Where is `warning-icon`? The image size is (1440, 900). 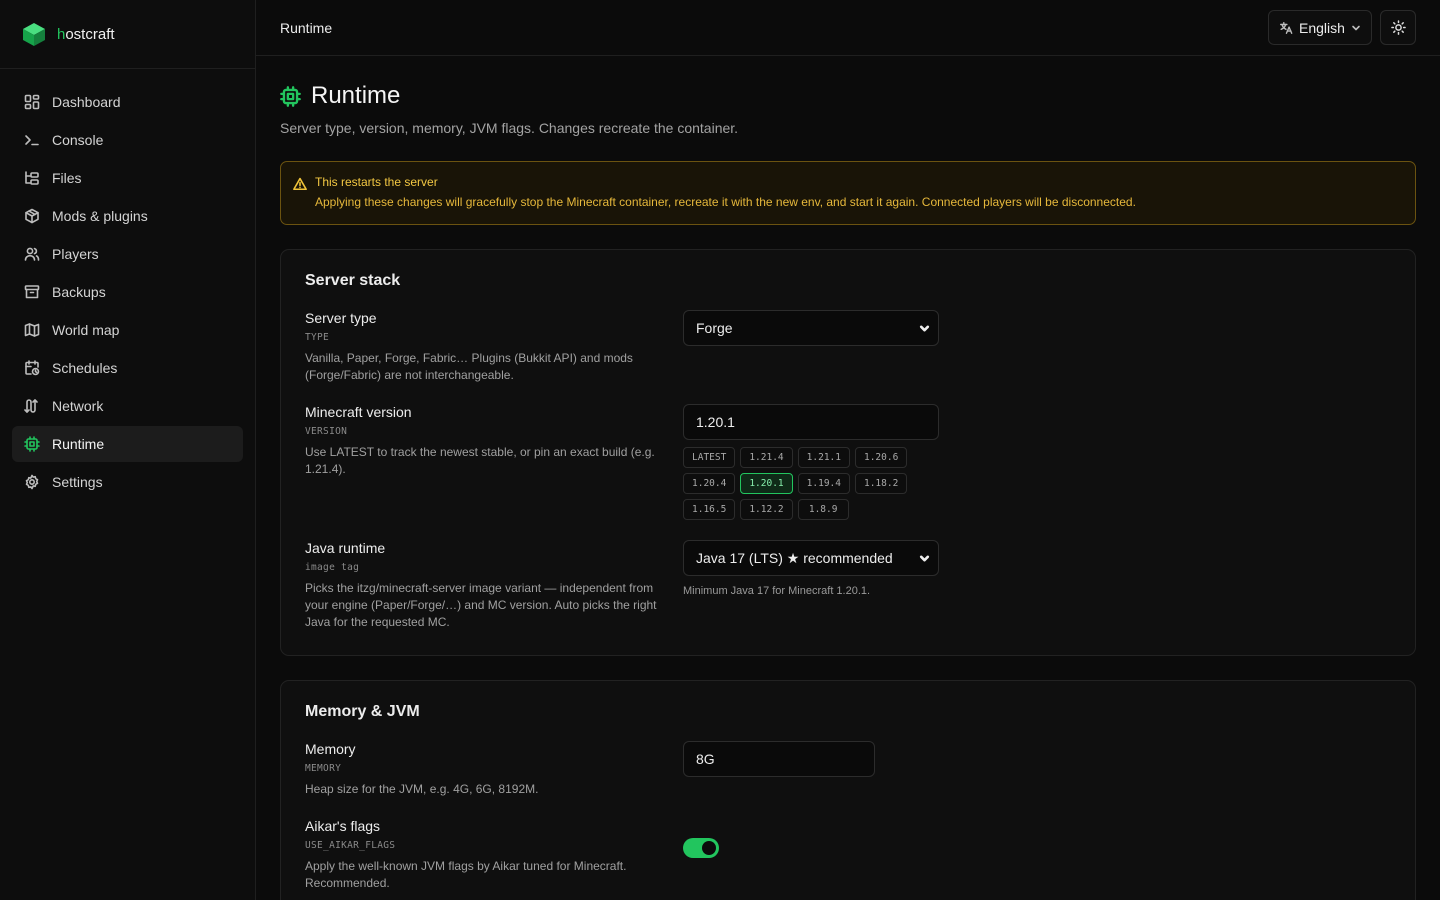 warning-icon is located at coordinates (300, 184).